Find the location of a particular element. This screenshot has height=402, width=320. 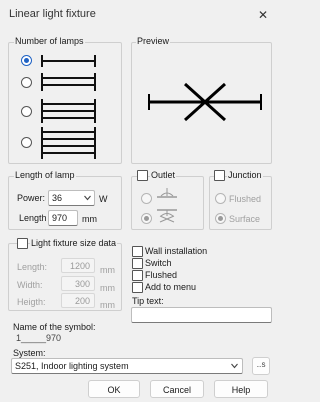

symbol-name-label: Name of the symbol: is located at coordinates (54, 327).